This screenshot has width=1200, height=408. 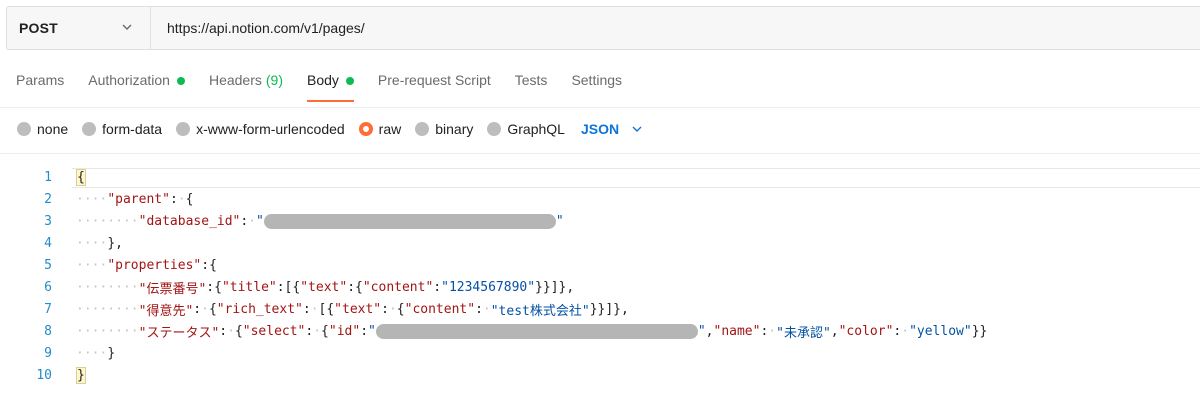 I want to click on request-url-bar: POST, so click(x=603, y=28).